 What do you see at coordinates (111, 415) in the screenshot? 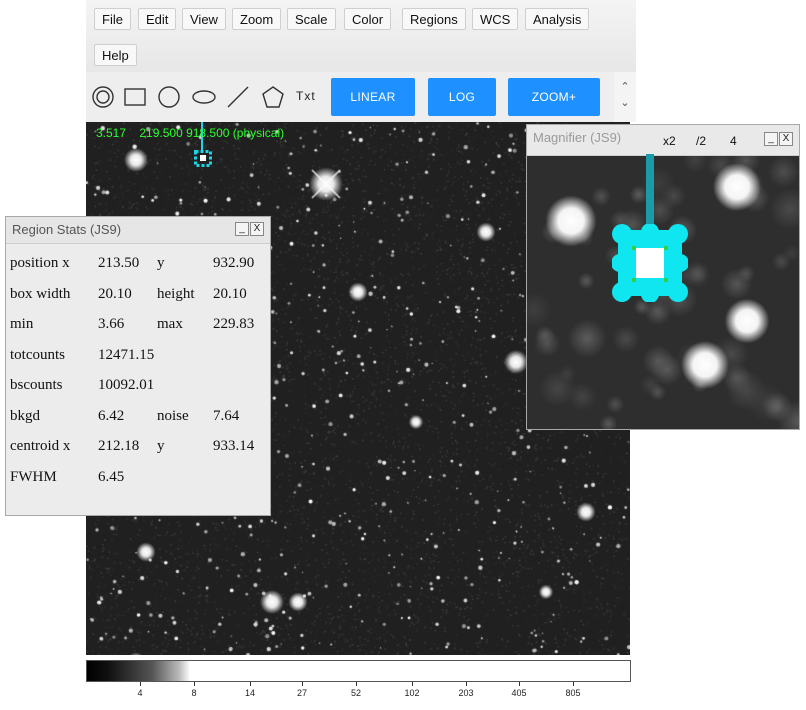
I see `stat-value: 6.42` at bounding box center [111, 415].